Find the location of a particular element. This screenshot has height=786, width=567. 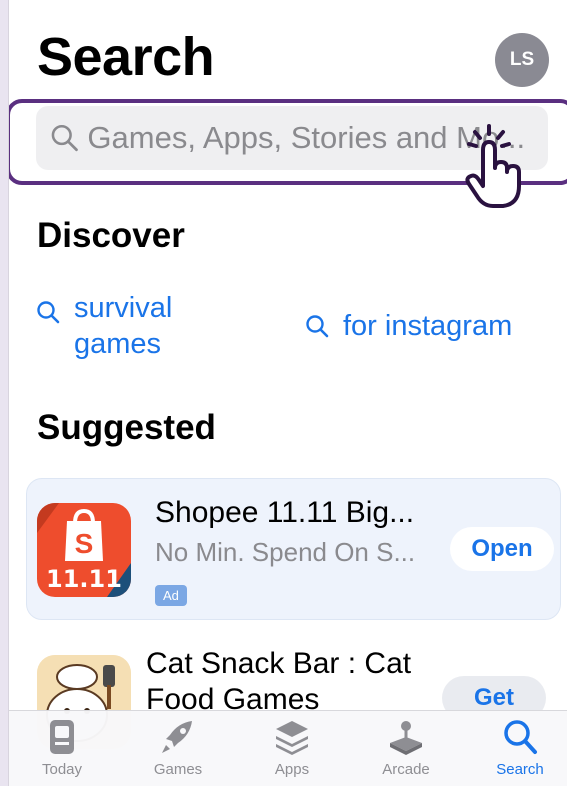

tap-hand-cursor-icon is located at coordinates (493, 166).